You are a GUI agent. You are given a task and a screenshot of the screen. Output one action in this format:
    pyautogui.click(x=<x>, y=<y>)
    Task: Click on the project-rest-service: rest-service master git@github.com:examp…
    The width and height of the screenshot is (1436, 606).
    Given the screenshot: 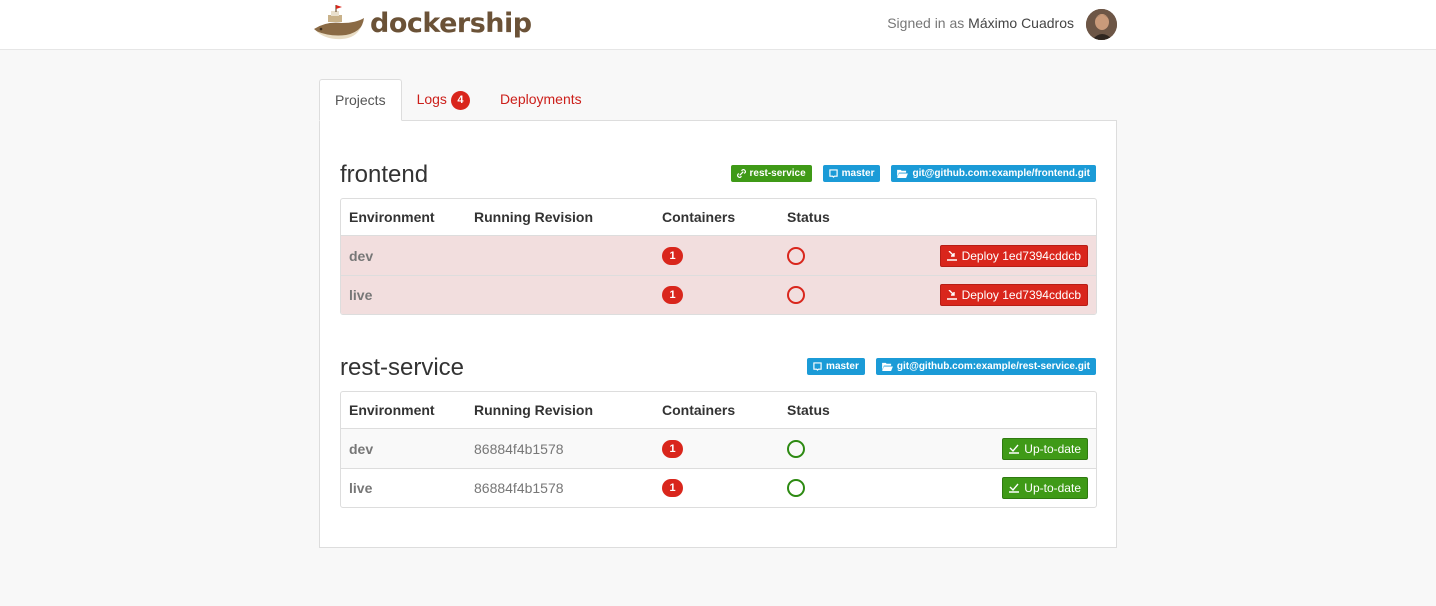 What is the action you would take?
    pyautogui.click(x=718, y=431)
    